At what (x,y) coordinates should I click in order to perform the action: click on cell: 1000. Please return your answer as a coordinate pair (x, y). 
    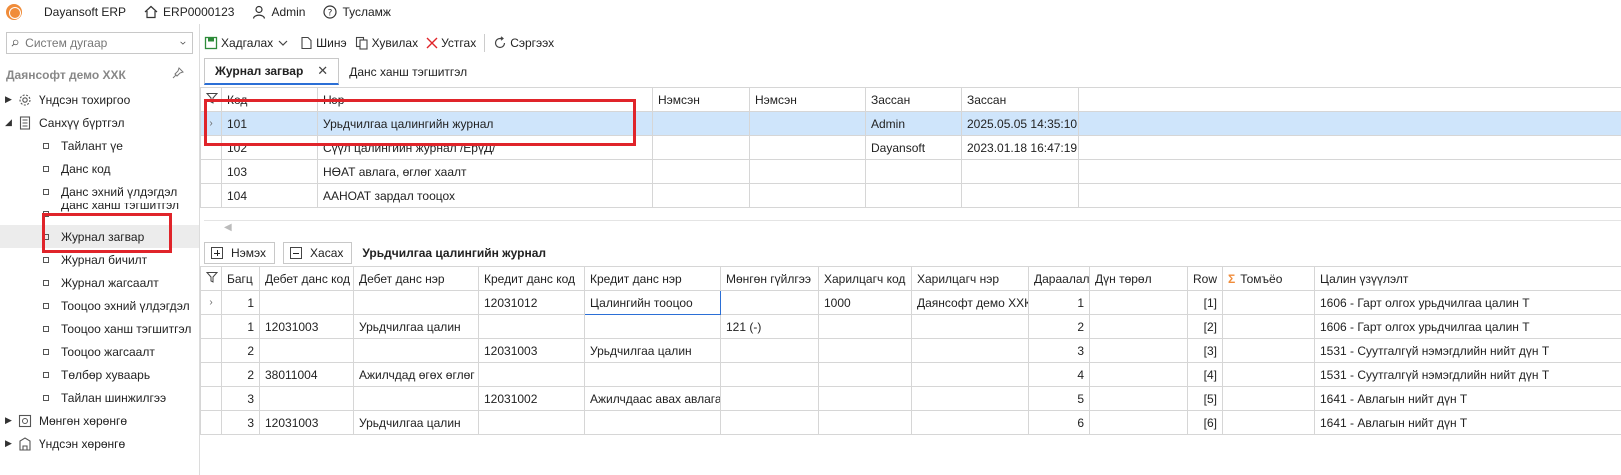
    Looking at the image, I should click on (865, 302).